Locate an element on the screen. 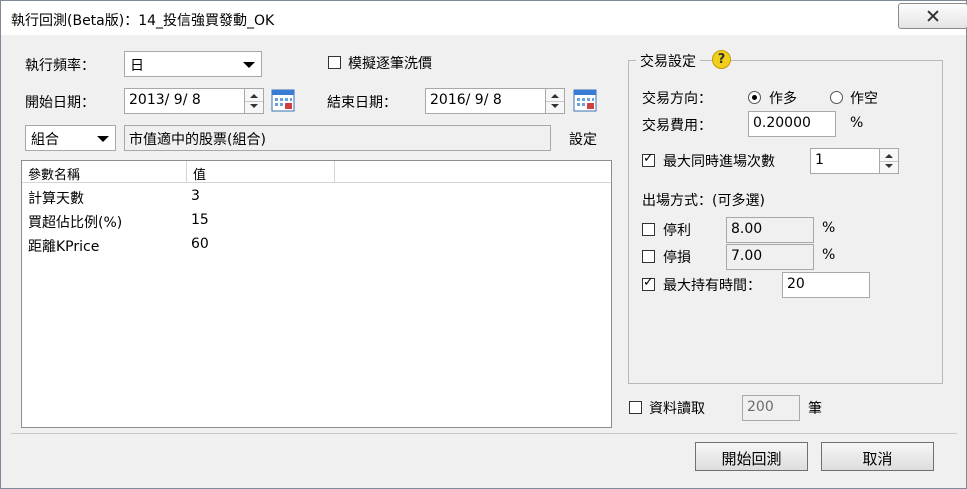 This screenshot has height=489, width=967. cancel-button: 取消 is located at coordinates (877, 456).